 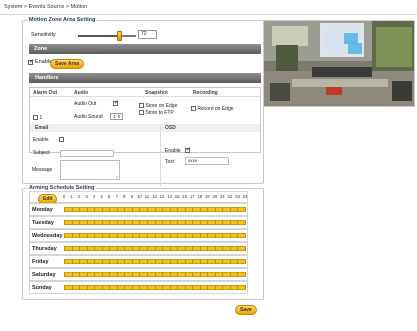 I want to click on sensitivity-slider-thumb, so click(x=120, y=36).